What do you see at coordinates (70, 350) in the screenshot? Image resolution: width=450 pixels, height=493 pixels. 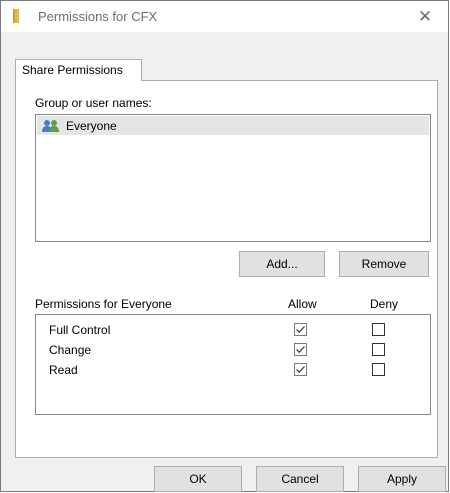 I see `permission-name: Change` at bounding box center [70, 350].